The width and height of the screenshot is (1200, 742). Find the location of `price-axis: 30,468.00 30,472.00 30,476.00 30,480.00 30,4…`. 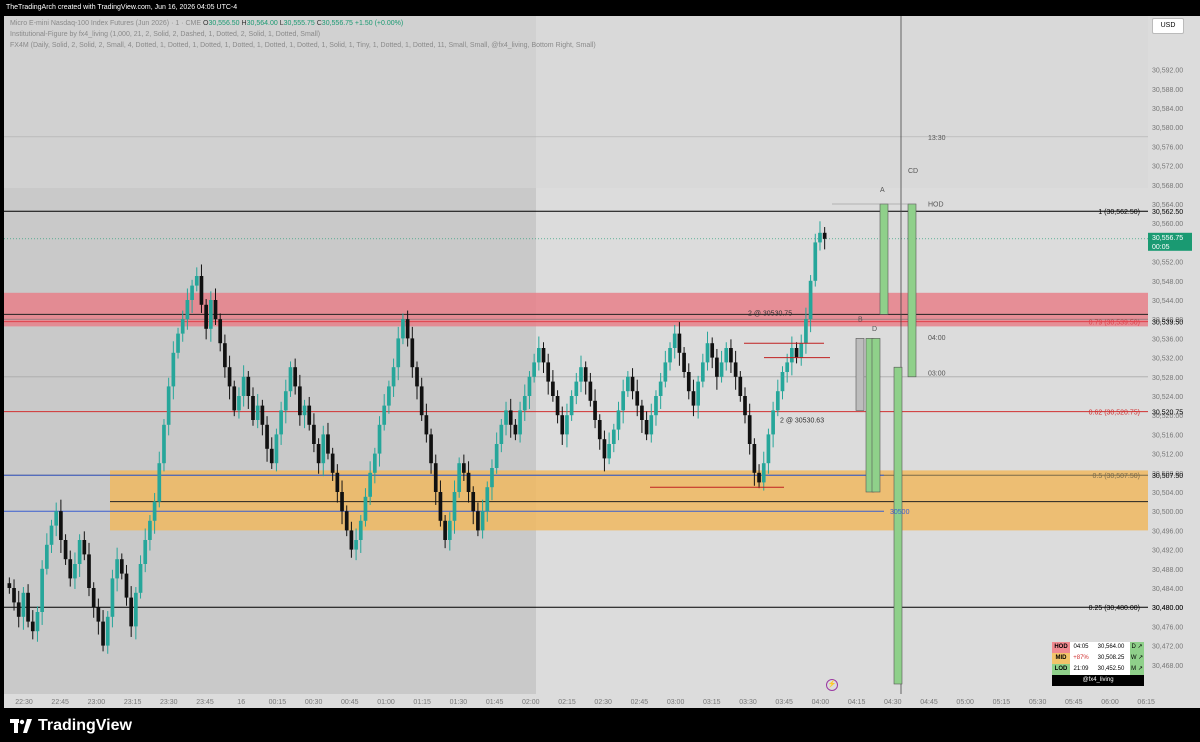

price-axis: 30,468.00 30,472.00 30,476.00 30,480.00 30,4… is located at coordinates (1174, 355).